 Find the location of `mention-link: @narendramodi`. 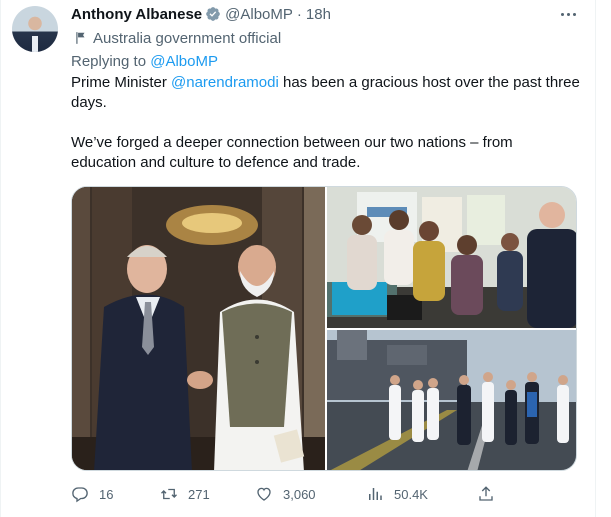

mention-link: @narendramodi is located at coordinates (225, 82).